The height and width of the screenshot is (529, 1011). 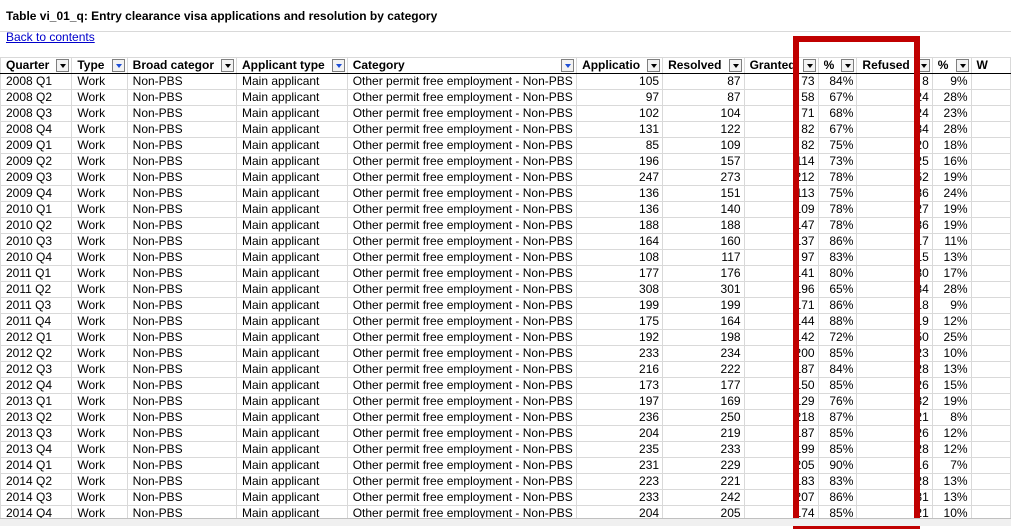 I want to click on table-cell: 2011 Q3, so click(x=36, y=305).